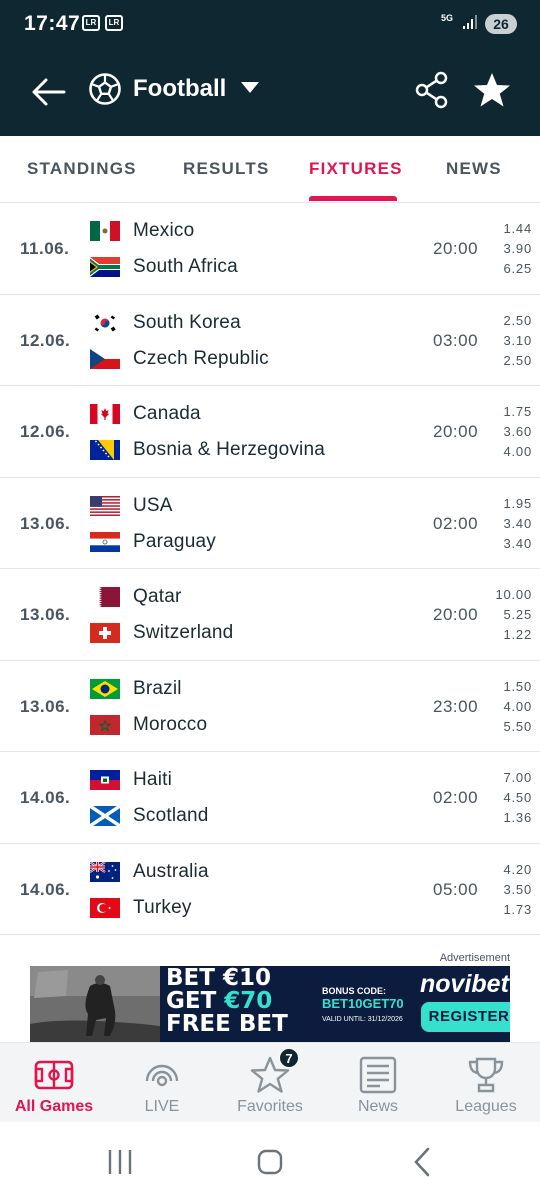 The image size is (540, 1199). I want to click on tab-results: RESULTS, so click(226, 169).